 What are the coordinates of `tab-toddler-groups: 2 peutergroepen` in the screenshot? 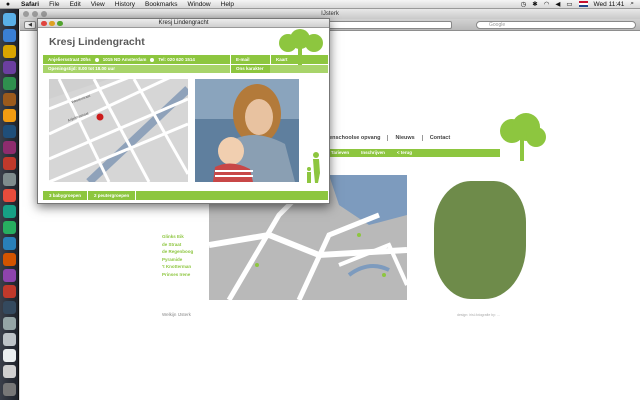 It's located at (112, 195).